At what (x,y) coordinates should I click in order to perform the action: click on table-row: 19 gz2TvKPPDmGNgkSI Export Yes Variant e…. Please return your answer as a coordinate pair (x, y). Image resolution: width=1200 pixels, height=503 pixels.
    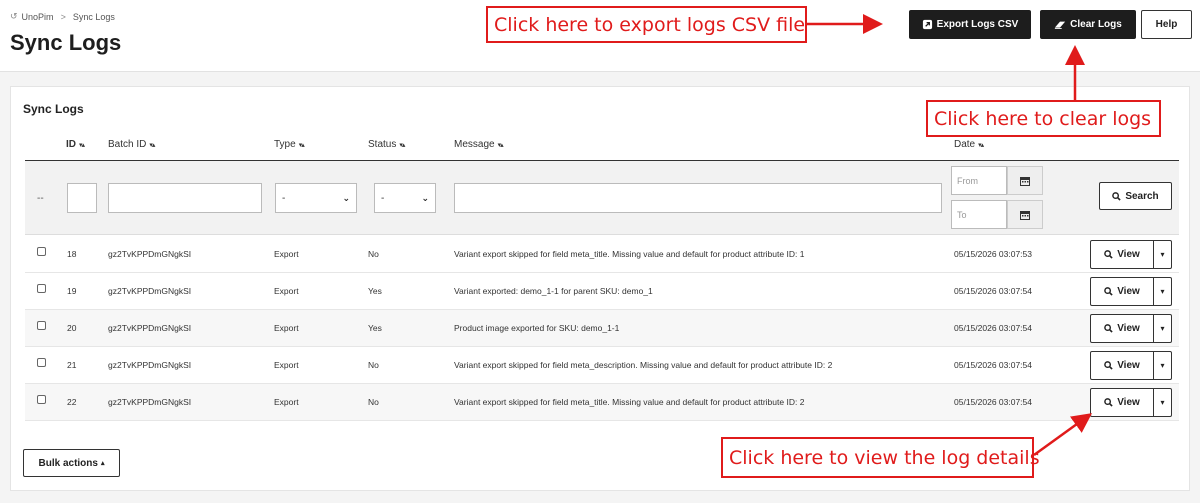
    Looking at the image, I should click on (602, 291).